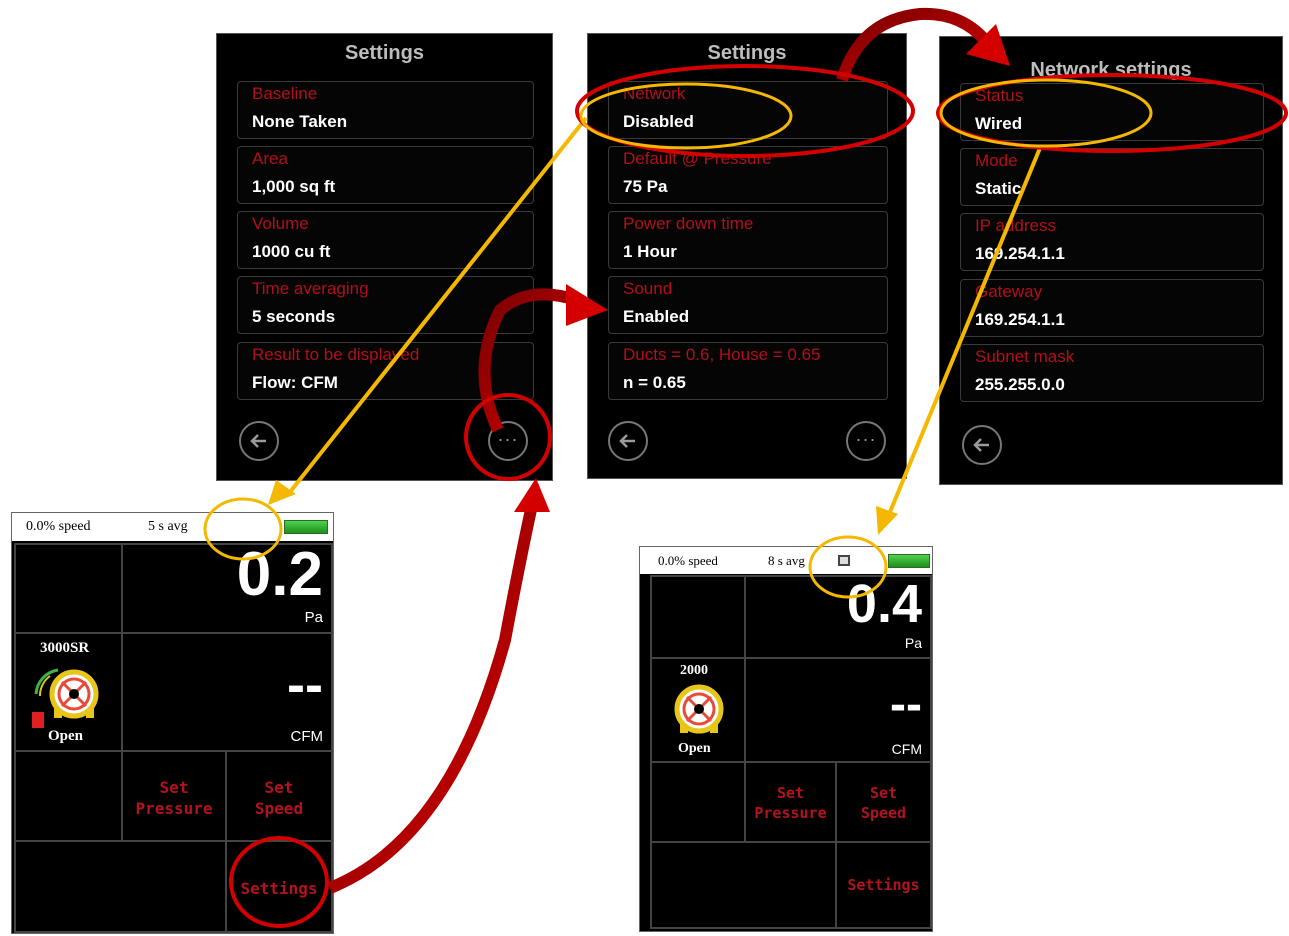 The height and width of the screenshot is (936, 1289). I want to click on setting-value: 1 Hour, so click(650, 251).